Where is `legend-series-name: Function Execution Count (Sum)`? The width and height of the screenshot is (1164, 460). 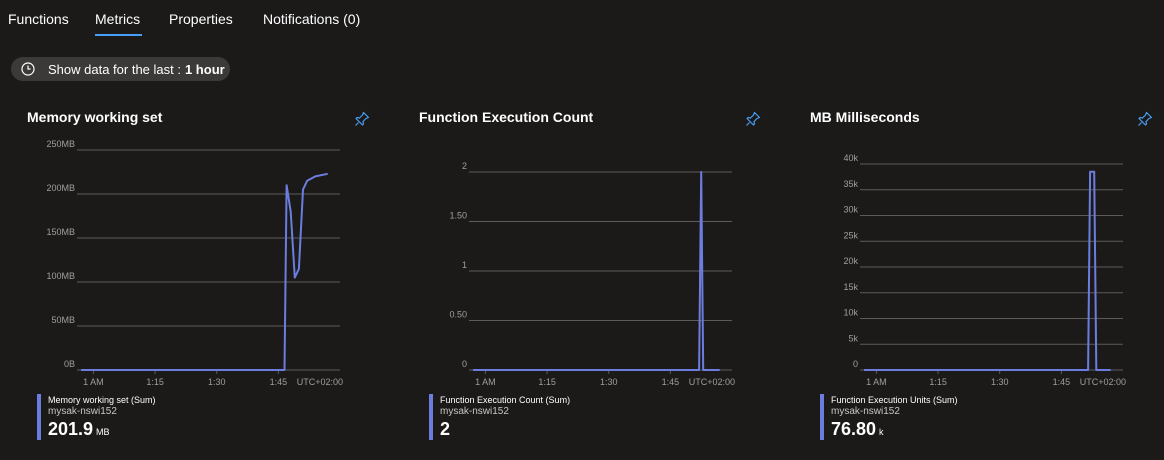
legend-series-name: Function Execution Count (Sum) is located at coordinates (505, 400).